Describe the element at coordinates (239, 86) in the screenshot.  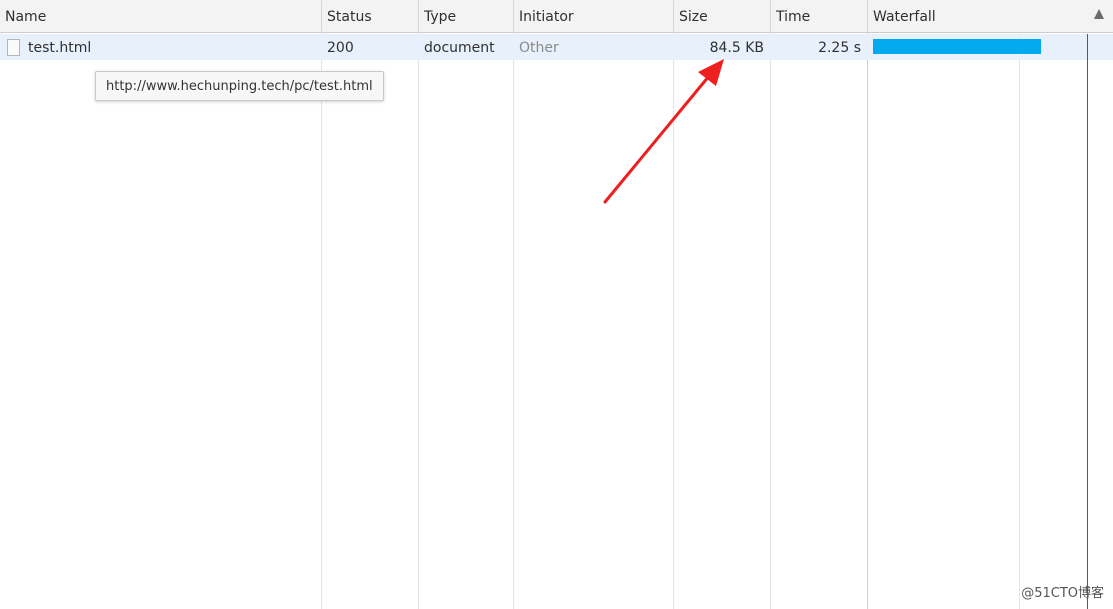
I see `url-tooltip: http://www.hechunping.tech/pc/test.html` at that location.